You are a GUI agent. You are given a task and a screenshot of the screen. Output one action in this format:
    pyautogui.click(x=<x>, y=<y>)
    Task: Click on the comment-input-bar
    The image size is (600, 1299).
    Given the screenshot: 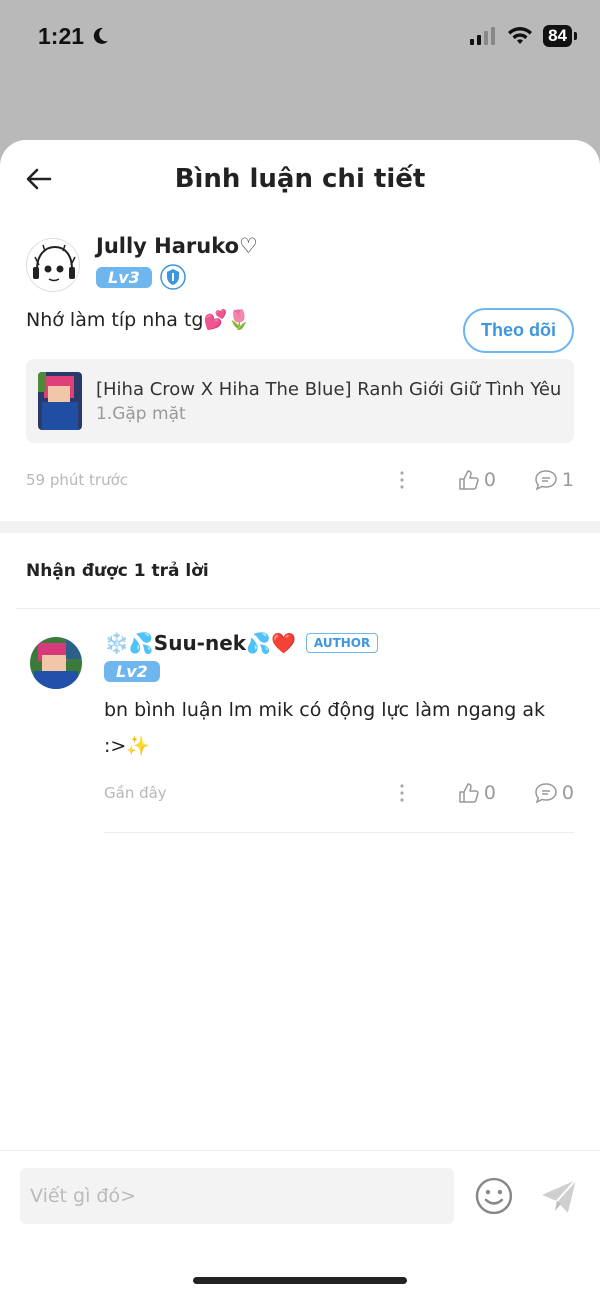 What is the action you would take?
    pyautogui.click(x=300, y=1195)
    